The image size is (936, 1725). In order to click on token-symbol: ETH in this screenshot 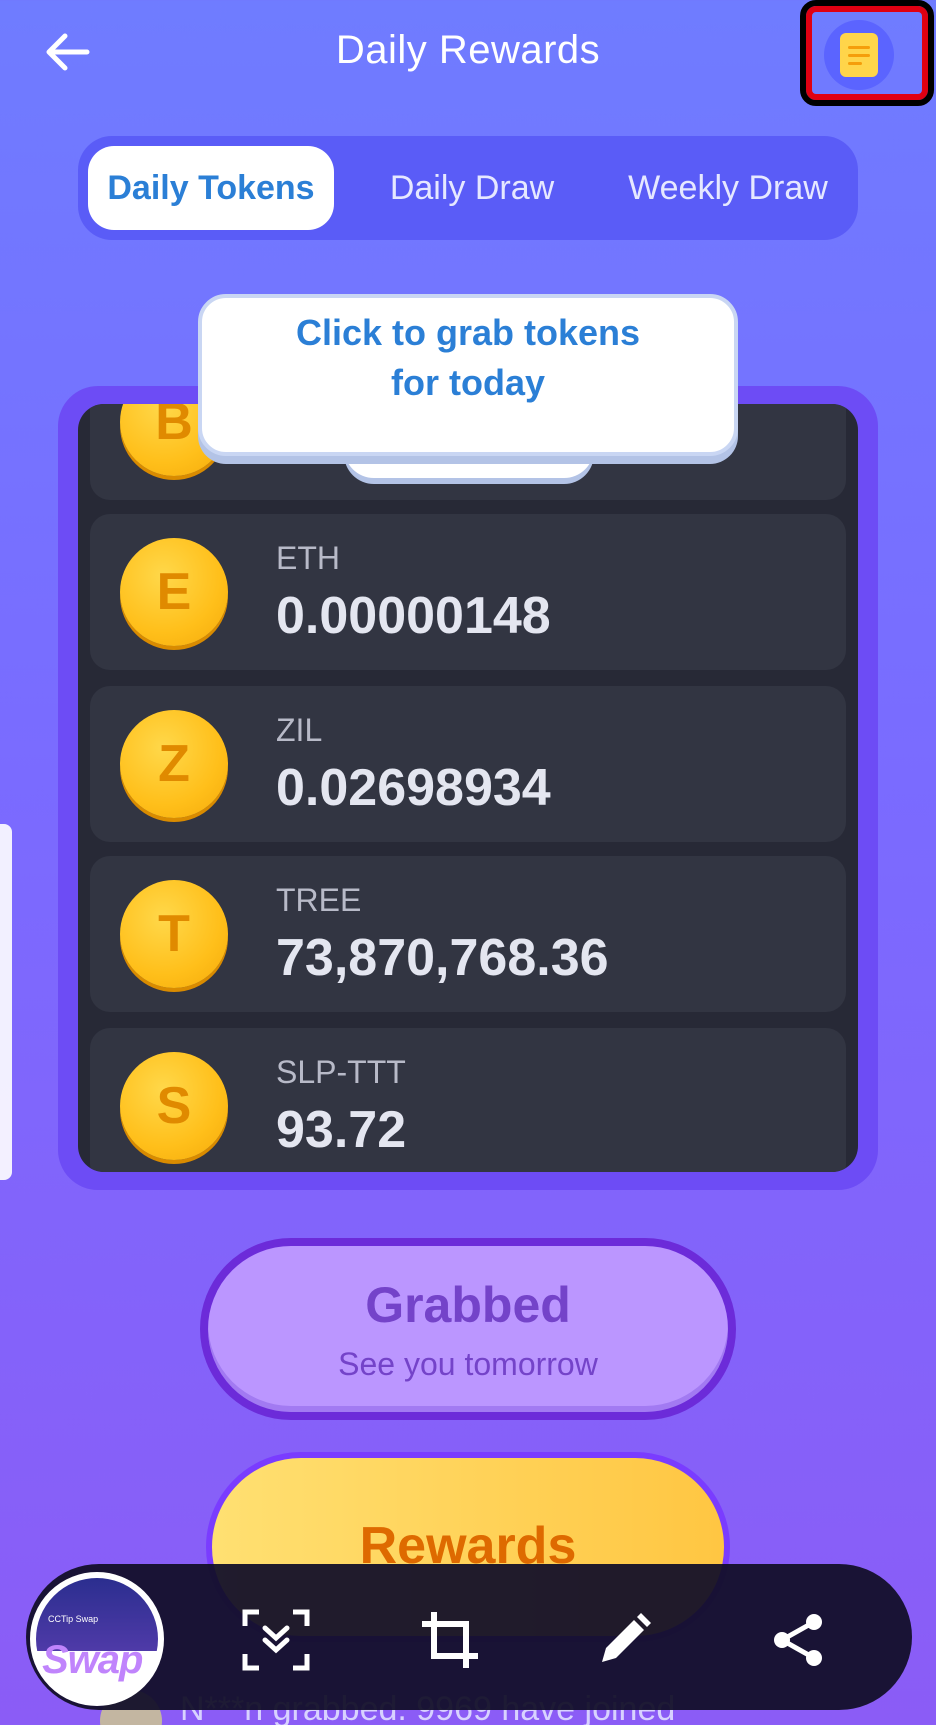, I will do `click(308, 558)`.